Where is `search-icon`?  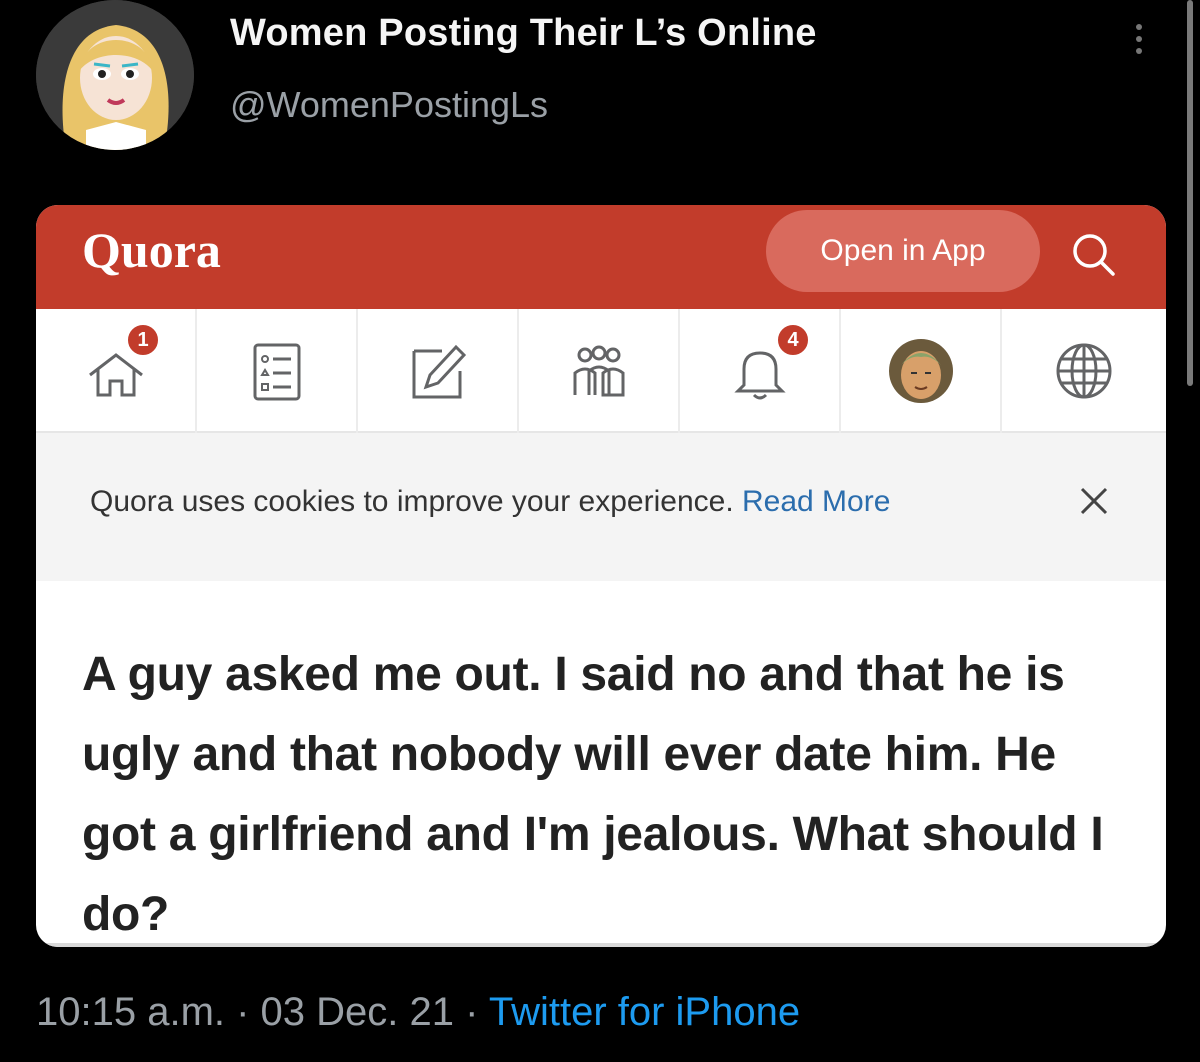 search-icon is located at coordinates (1094, 255).